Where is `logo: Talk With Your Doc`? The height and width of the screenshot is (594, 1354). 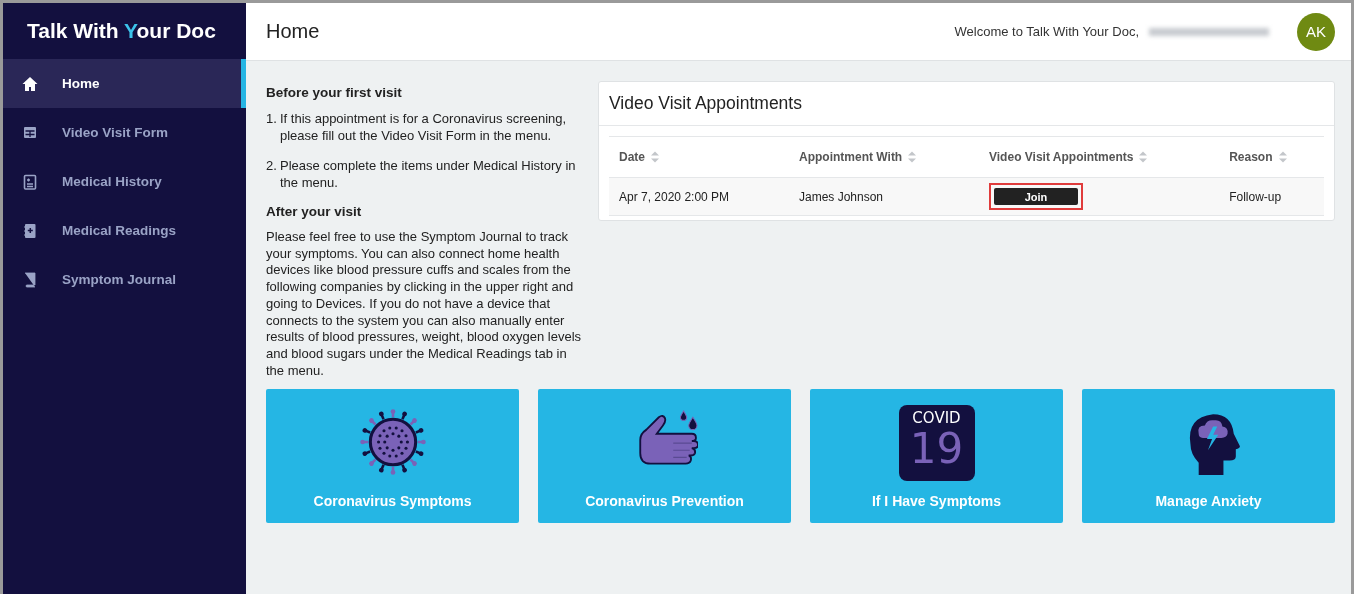
logo: Talk With Your Doc is located at coordinates (121, 31).